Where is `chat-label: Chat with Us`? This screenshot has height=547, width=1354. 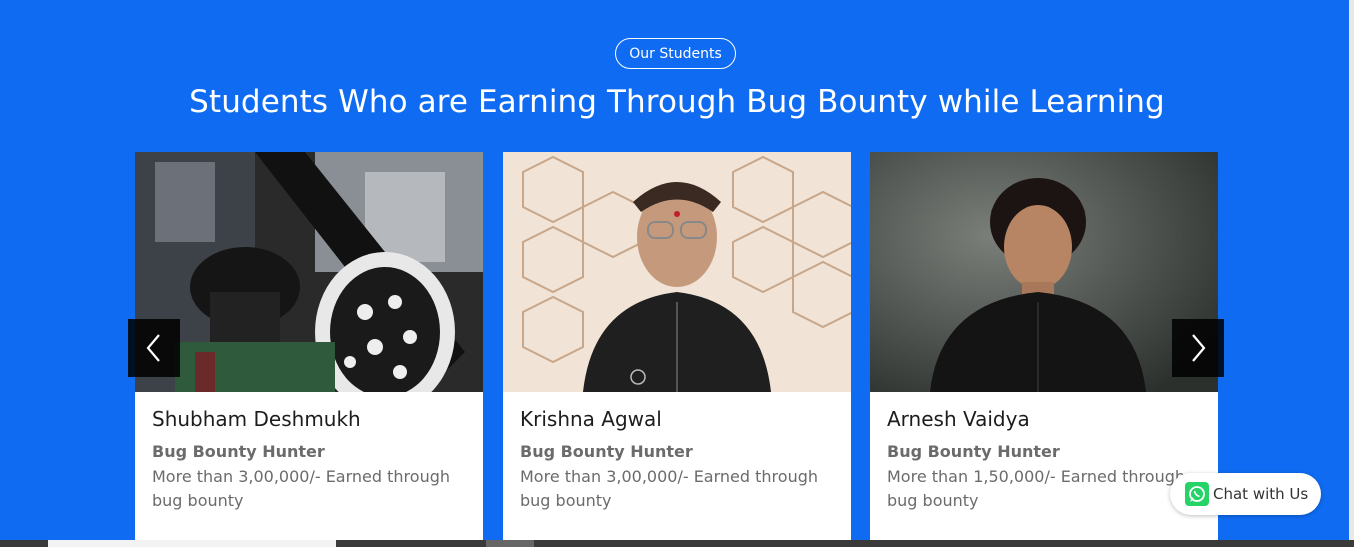
chat-label: Chat with Us is located at coordinates (1261, 494).